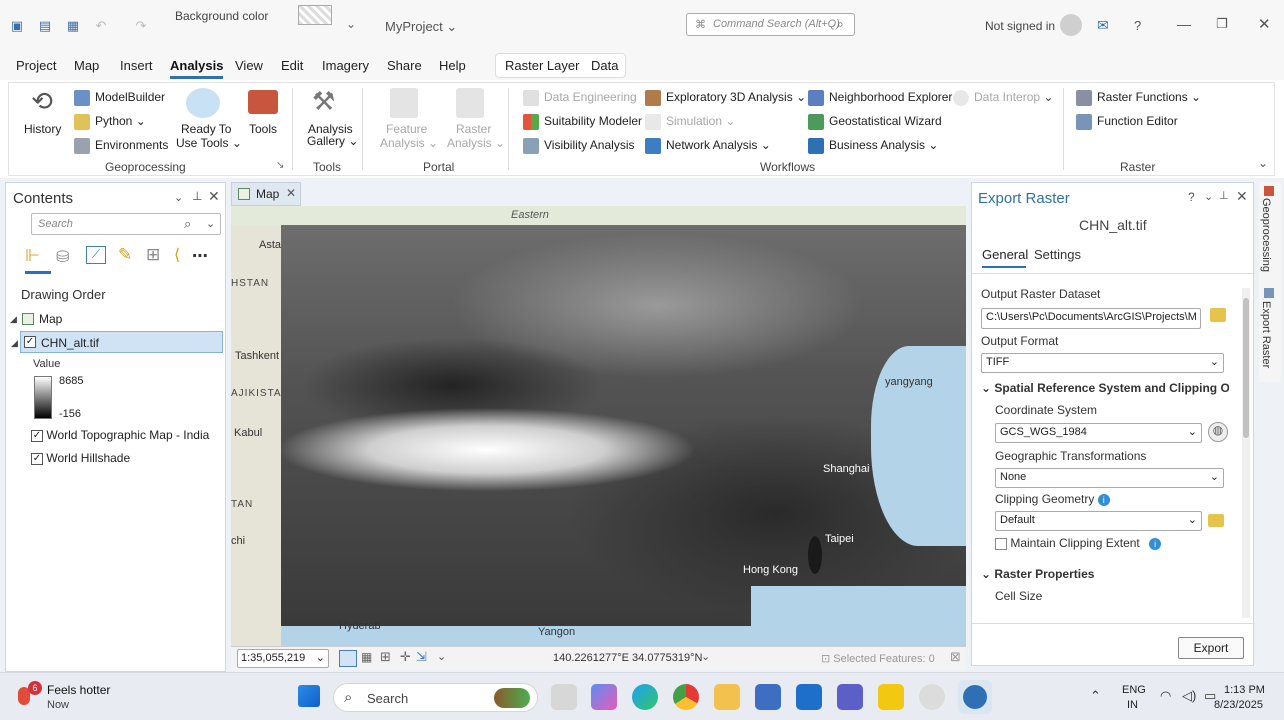 The width and height of the screenshot is (1284, 720). I want to click on geostatistical-wizard-button: Geostatistical Wizard, so click(875, 122).